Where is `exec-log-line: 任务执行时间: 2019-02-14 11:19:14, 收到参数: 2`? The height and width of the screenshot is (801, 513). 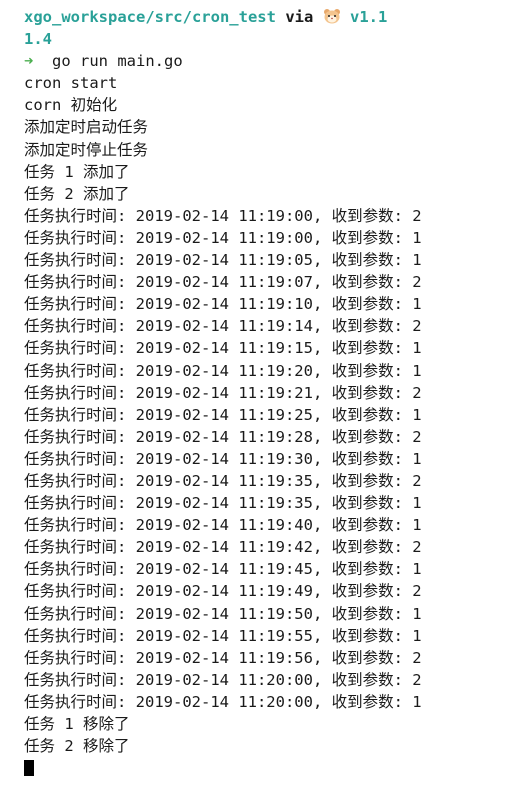 exec-log-line: 任务执行时间: 2019-02-14 11:19:14, 收到参数: 2 is located at coordinates (223, 326).